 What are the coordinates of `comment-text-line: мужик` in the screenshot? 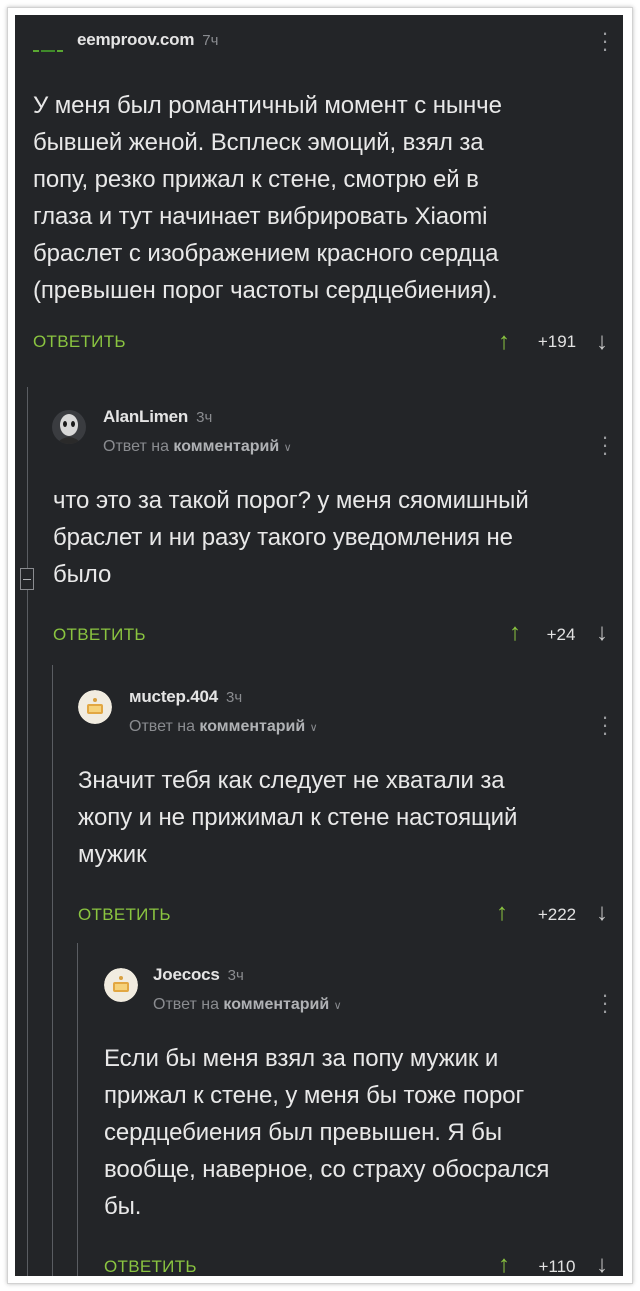 It's located at (112, 854).